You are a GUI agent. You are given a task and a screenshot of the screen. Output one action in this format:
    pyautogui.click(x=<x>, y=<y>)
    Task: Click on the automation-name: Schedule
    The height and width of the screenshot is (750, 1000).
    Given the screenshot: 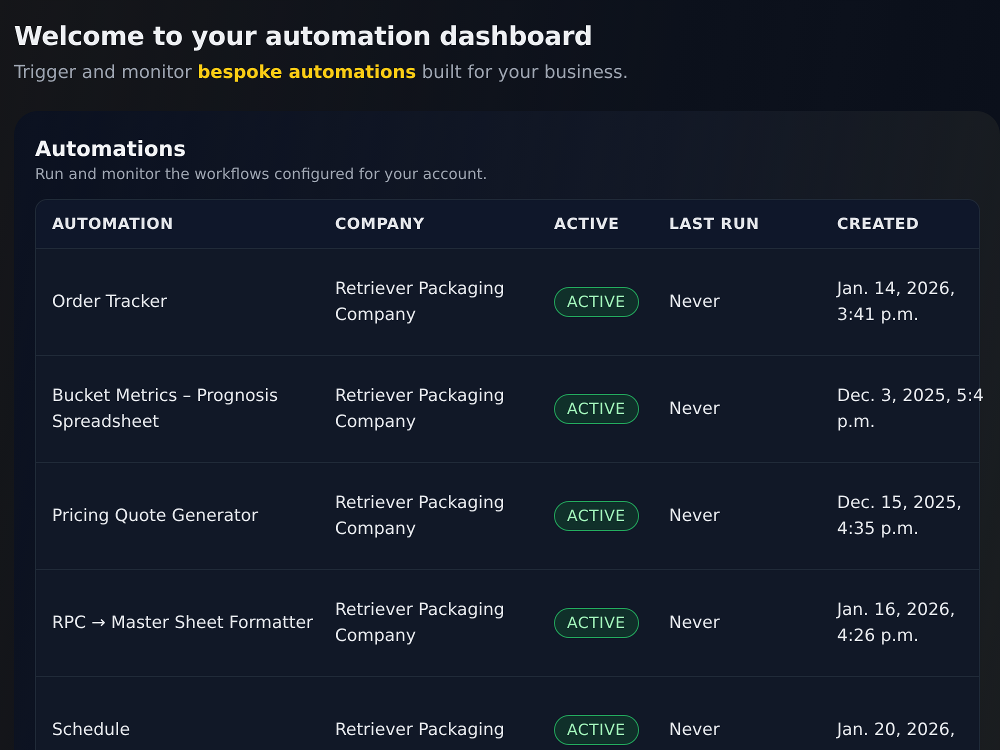 What is the action you would take?
    pyautogui.click(x=92, y=730)
    